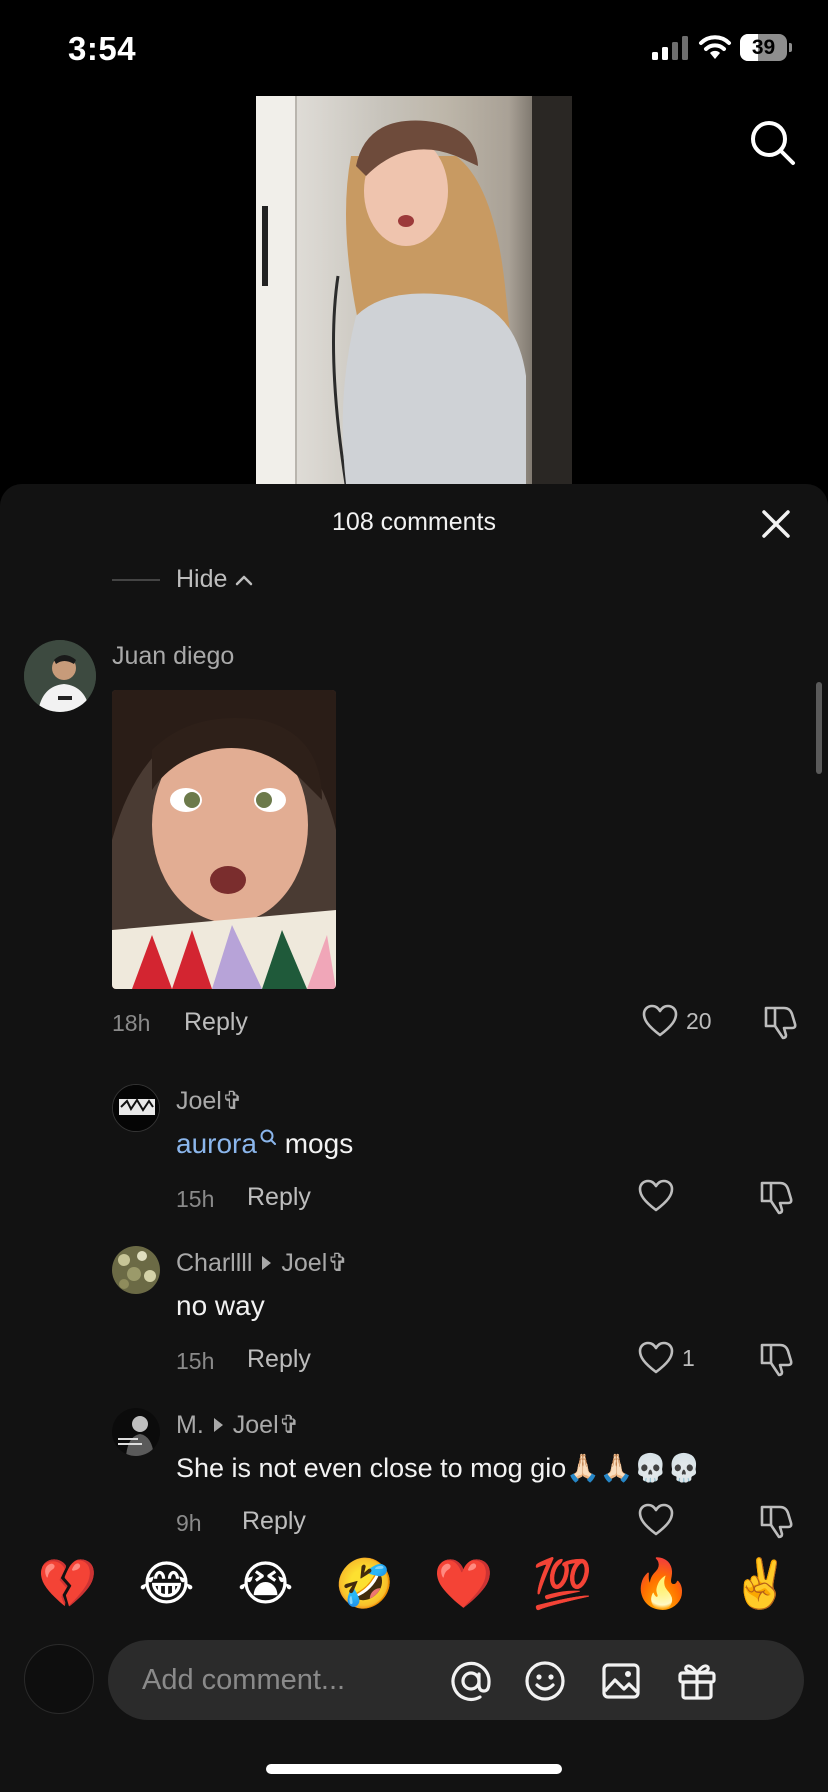 The image size is (828, 1792). What do you see at coordinates (167, 1584) in the screenshot?
I see `emoji-joy: 😂` at bounding box center [167, 1584].